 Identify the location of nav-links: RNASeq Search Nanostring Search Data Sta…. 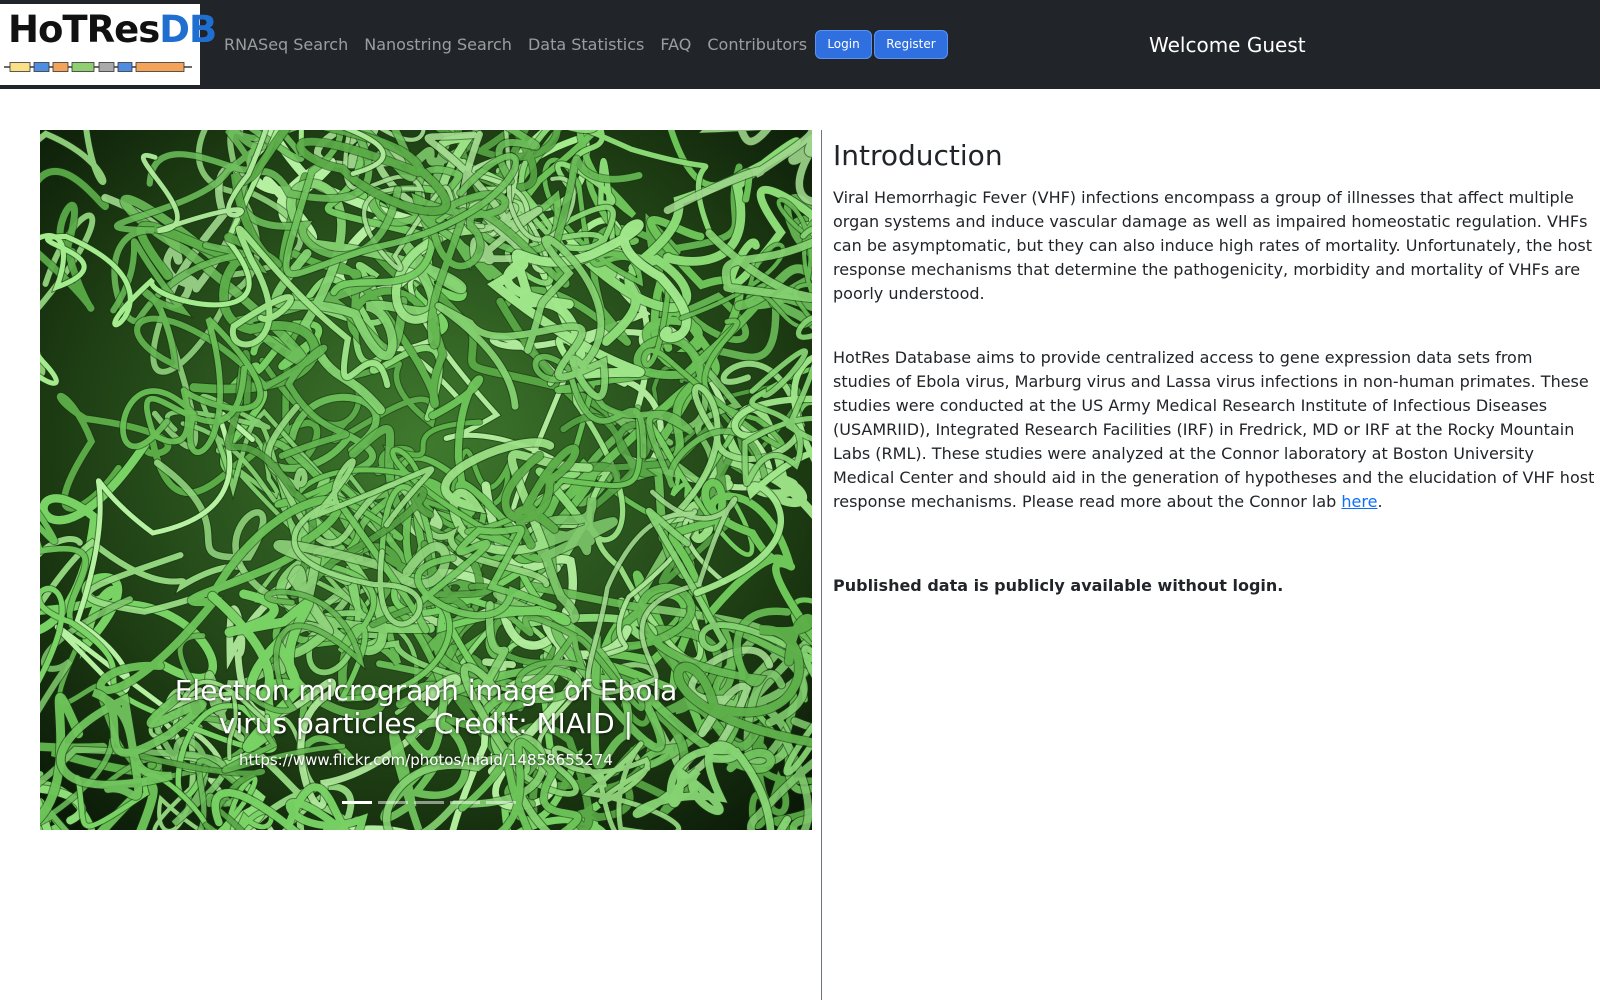
(519, 45).